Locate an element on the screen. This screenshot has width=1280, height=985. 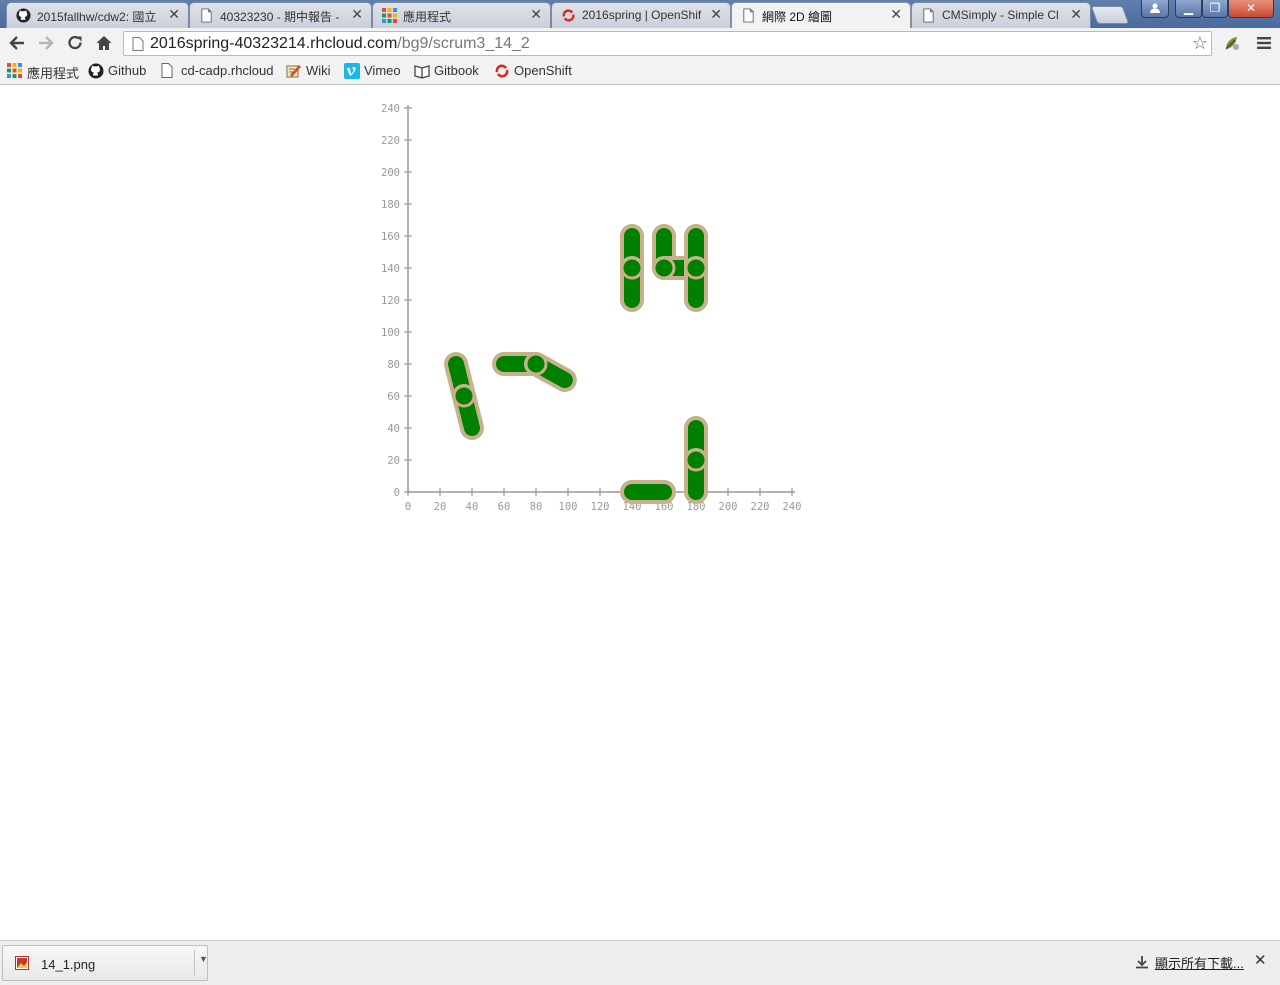
hamburger-menu-icon is located at coordinates (1264, 43).